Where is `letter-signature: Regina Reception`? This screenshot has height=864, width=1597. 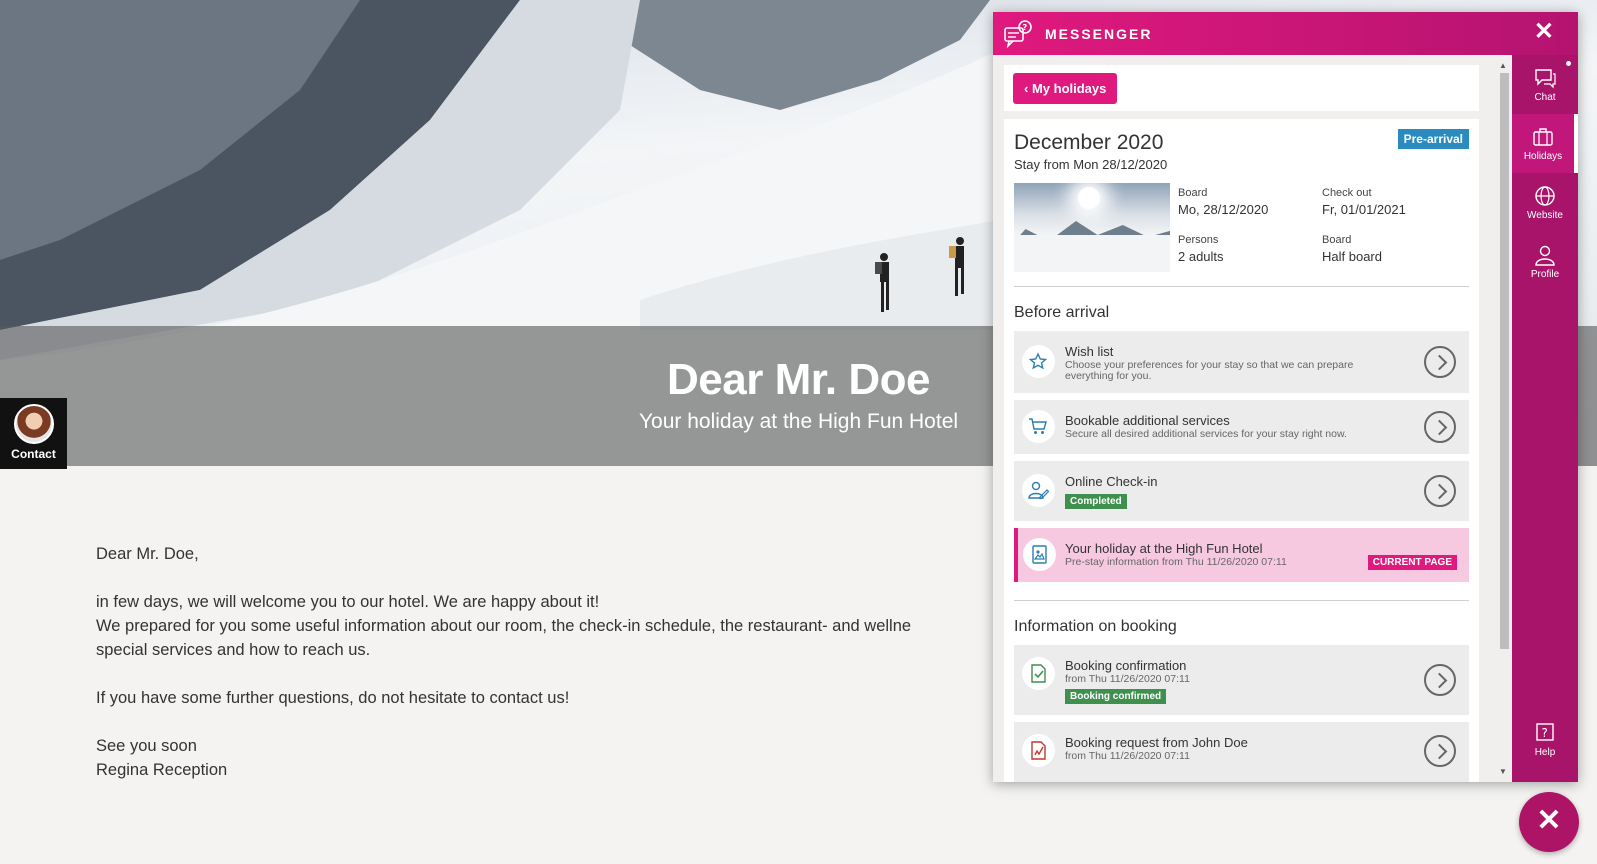 letter-signature: Regina Reception is located at coordinates (162, 770).